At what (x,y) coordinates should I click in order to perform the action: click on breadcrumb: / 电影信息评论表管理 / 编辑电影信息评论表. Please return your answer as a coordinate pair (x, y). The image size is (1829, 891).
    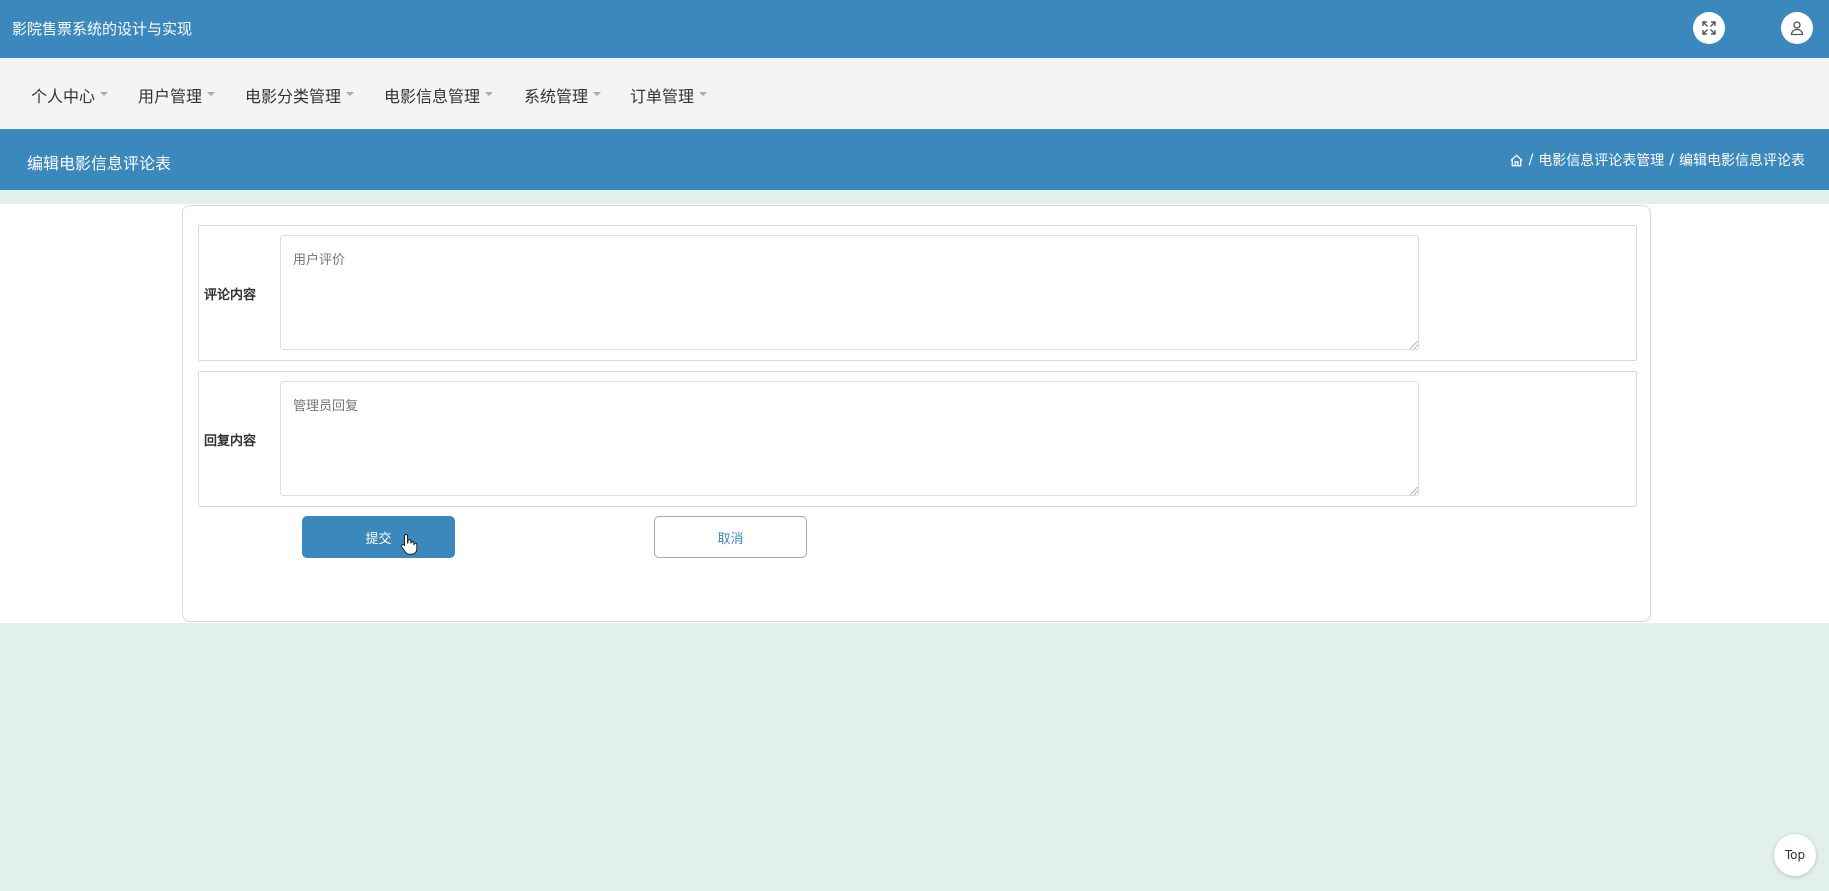
    Looking at the image, I should click on (1657, 160).